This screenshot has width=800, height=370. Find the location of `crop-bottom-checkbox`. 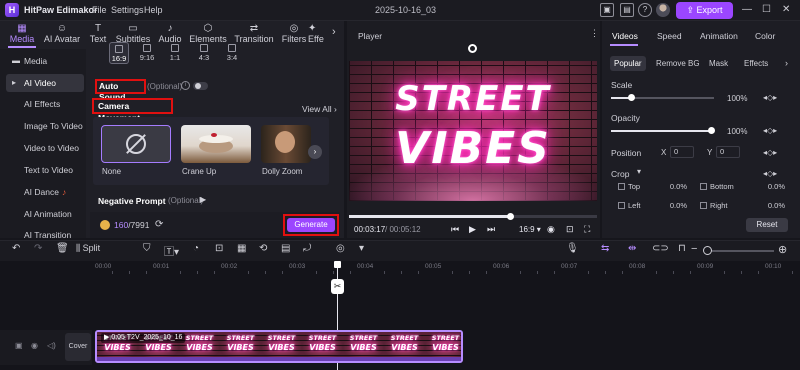

crop-bottom-checkbox is located at coordinates (703, 186).